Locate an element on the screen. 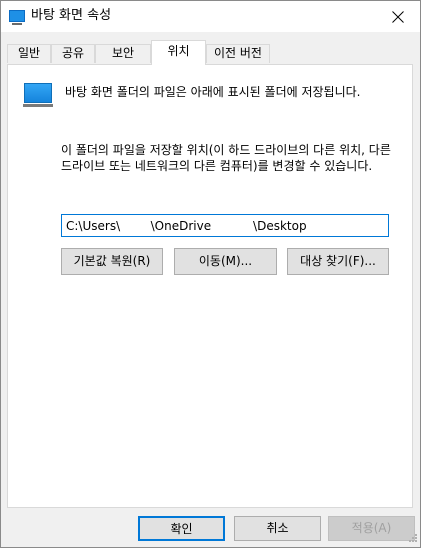 The image size is (421, 548). ok-button: 확인 is located at coordinates (181, 528).